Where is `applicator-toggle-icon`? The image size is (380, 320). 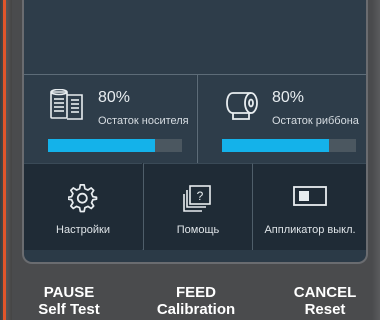 applicator-toggle-icon is located at coordinates (310, 196).